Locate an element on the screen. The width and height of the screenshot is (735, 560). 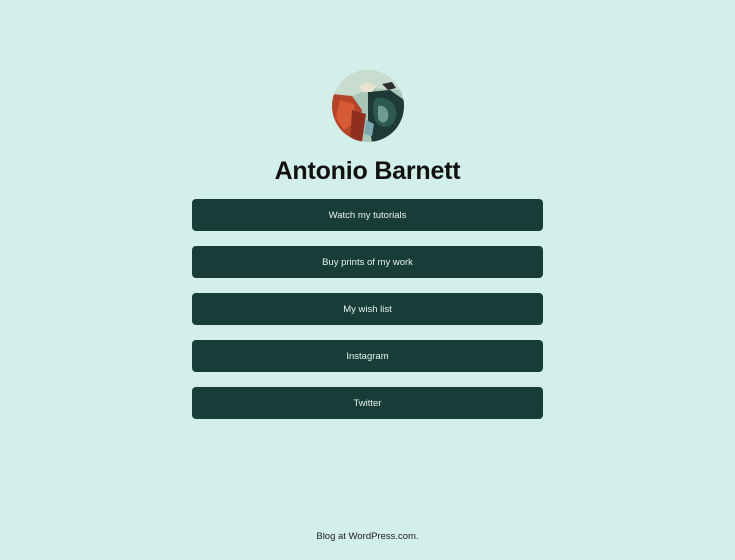
link-button-twitter: Twitter is located at coordinates (367, 403).